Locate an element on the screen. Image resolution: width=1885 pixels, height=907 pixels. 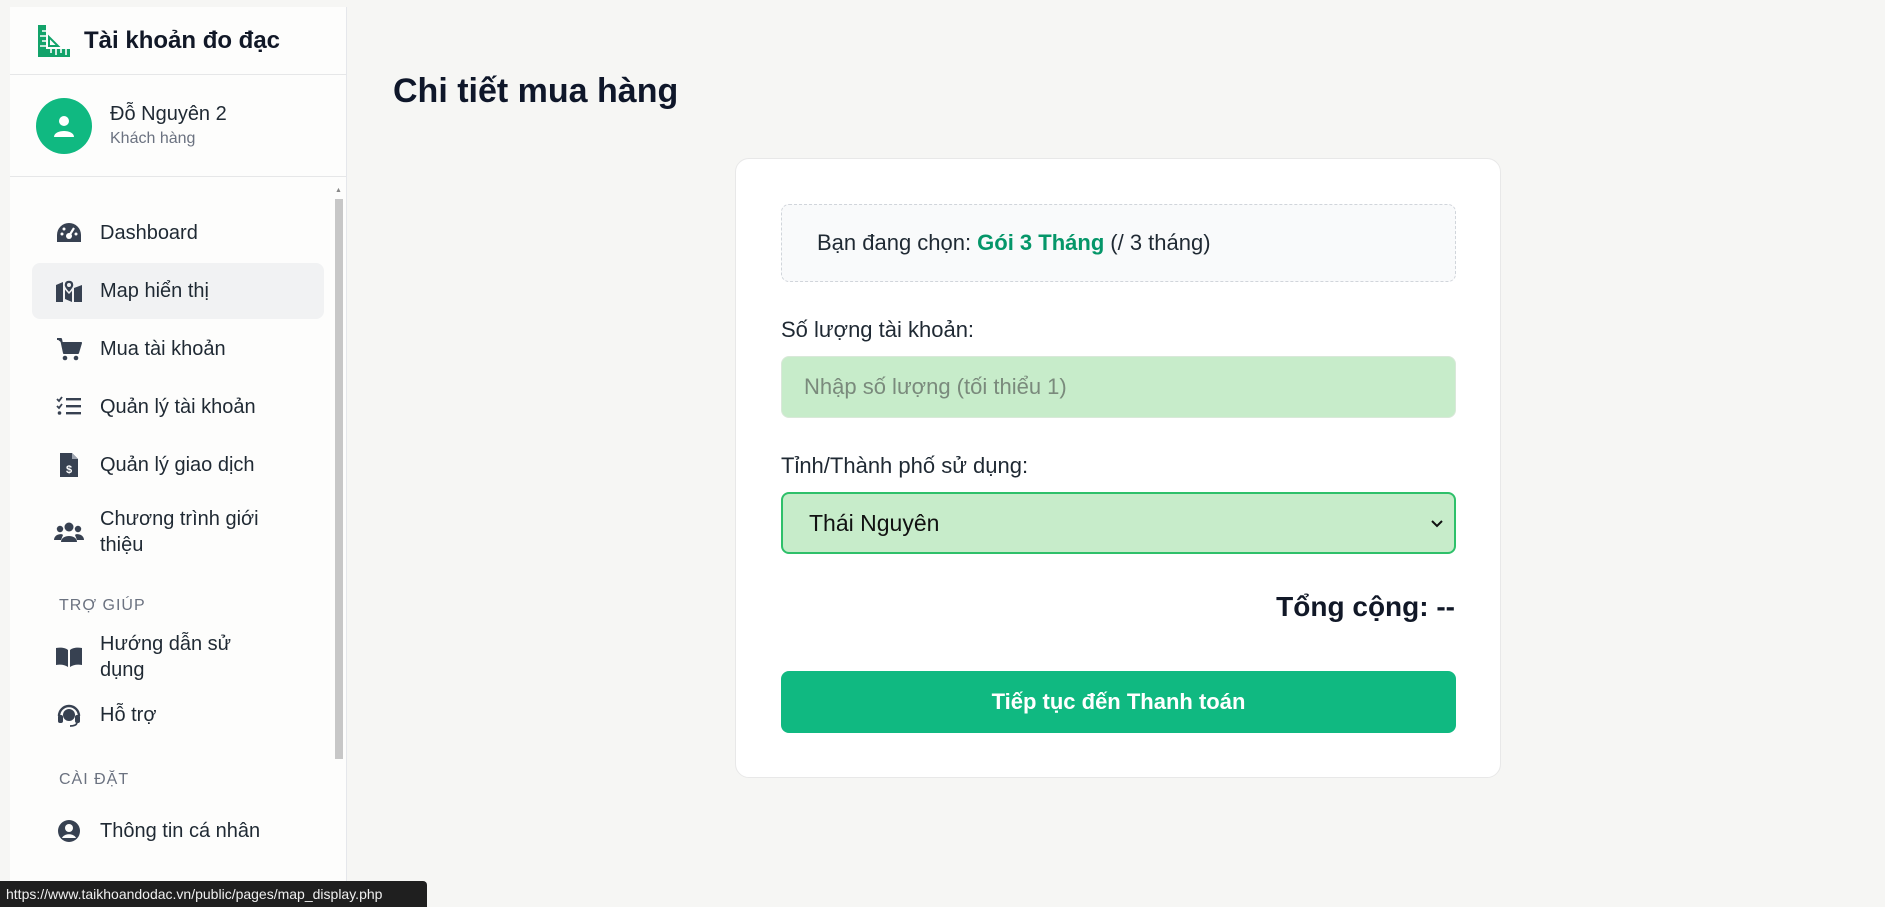
sidebar-item-label: Quản lý tài khoản is located at coordinates (178, 407).